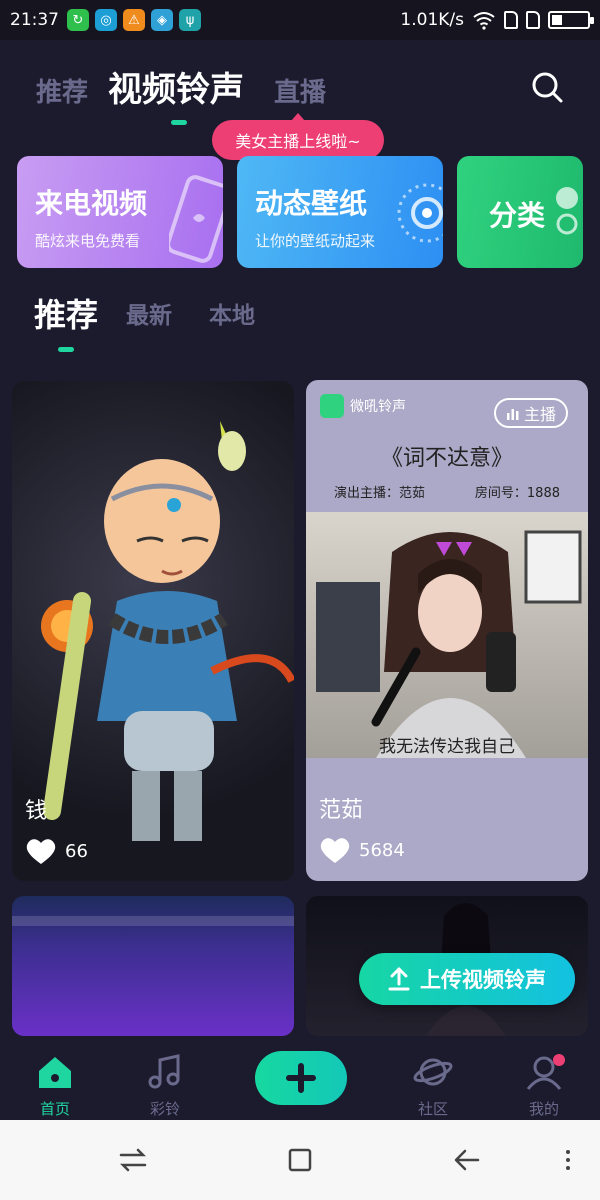  What do you see at coordinates (341, 810) in the screenshot?
I see `card-title: 范茹` at bounding box center [341, 810].